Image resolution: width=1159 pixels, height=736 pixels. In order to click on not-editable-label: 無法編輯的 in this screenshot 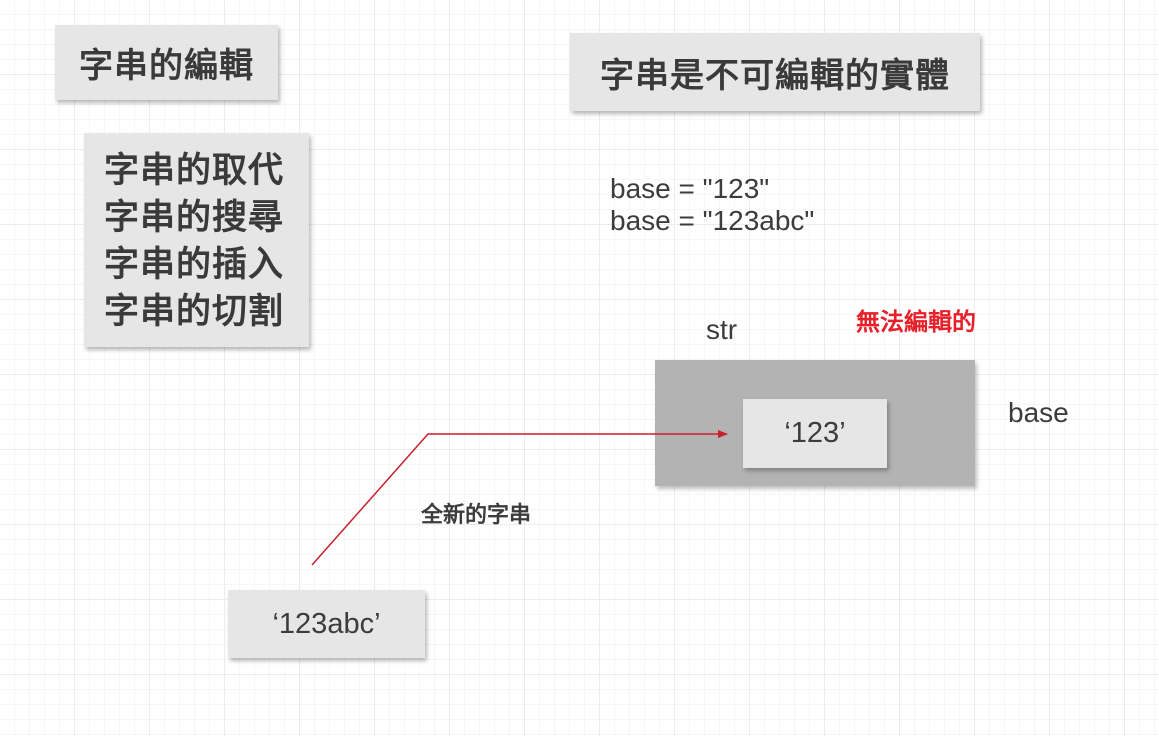, I will do `click(916, 322)`.